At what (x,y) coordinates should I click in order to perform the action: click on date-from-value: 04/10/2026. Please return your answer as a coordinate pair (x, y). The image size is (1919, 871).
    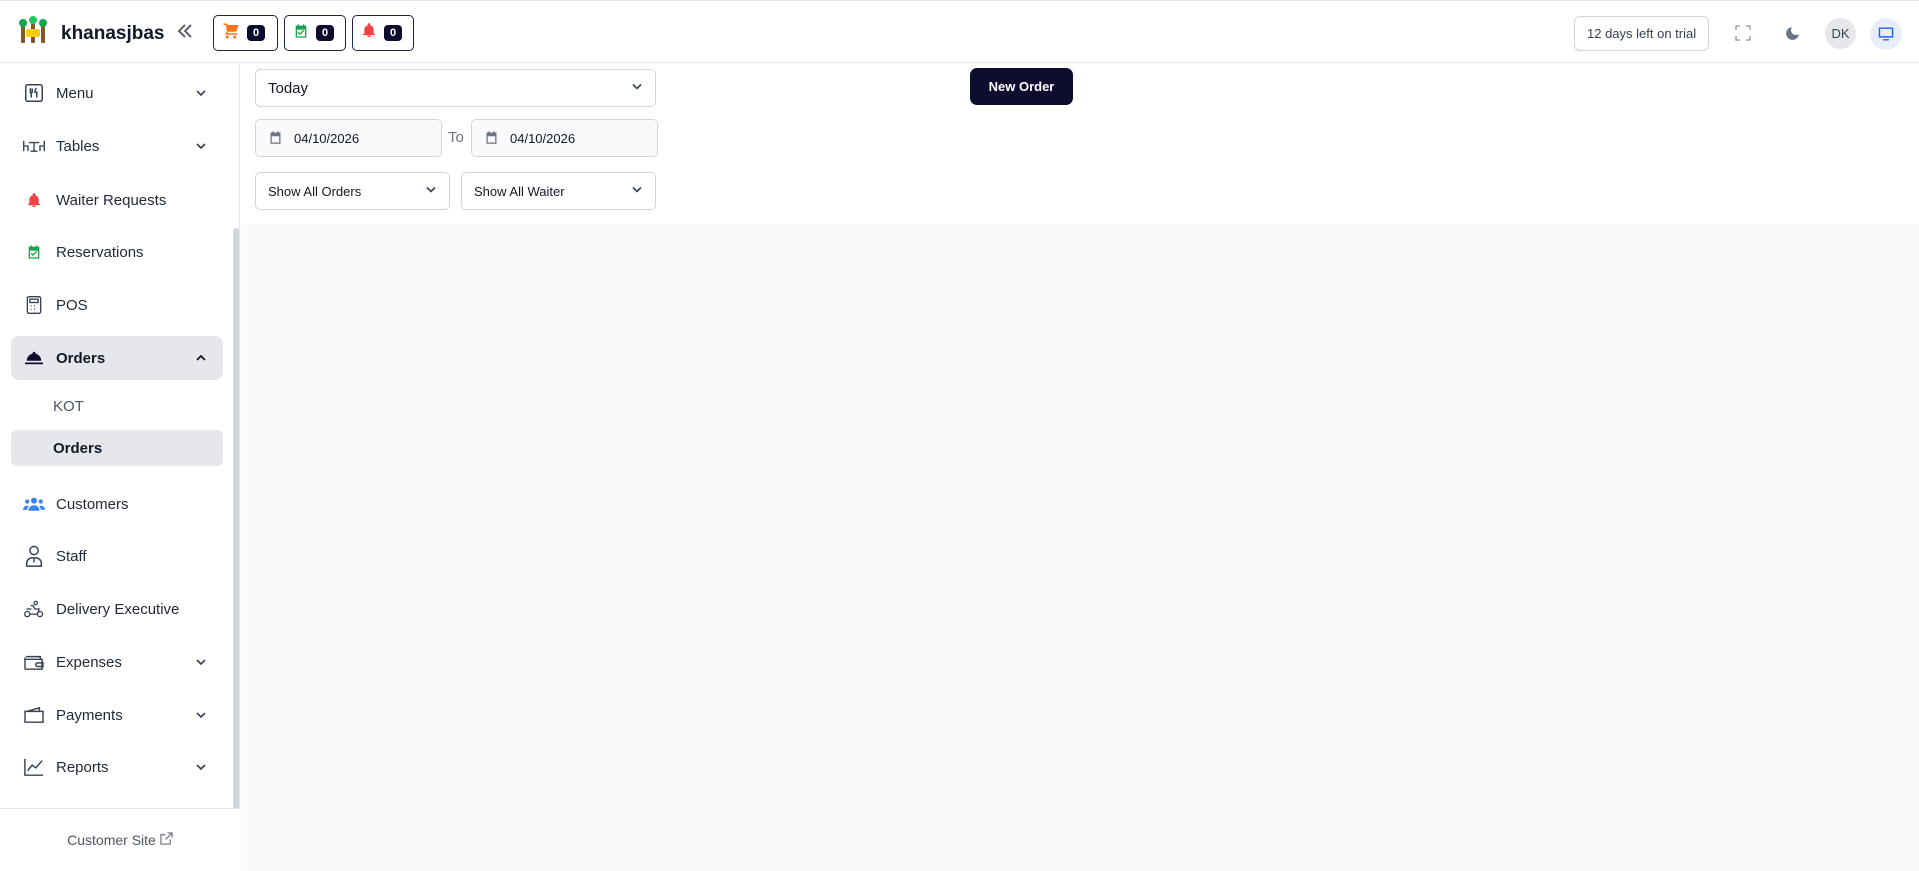
    Looking at the image, I should click on (327, 138).